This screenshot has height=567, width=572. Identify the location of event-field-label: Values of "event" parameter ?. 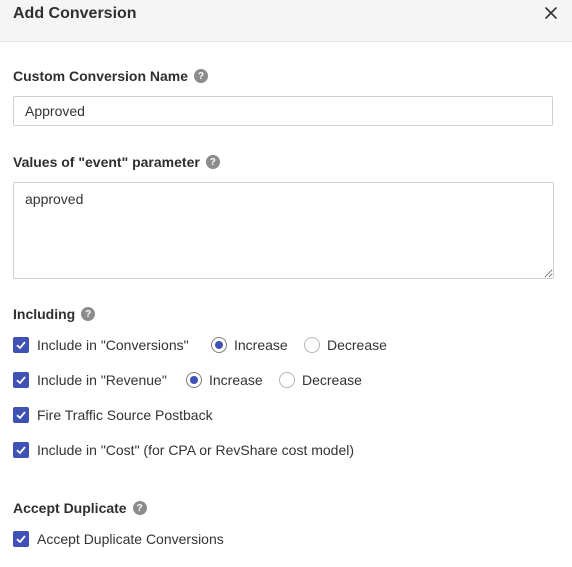
(116, 162).